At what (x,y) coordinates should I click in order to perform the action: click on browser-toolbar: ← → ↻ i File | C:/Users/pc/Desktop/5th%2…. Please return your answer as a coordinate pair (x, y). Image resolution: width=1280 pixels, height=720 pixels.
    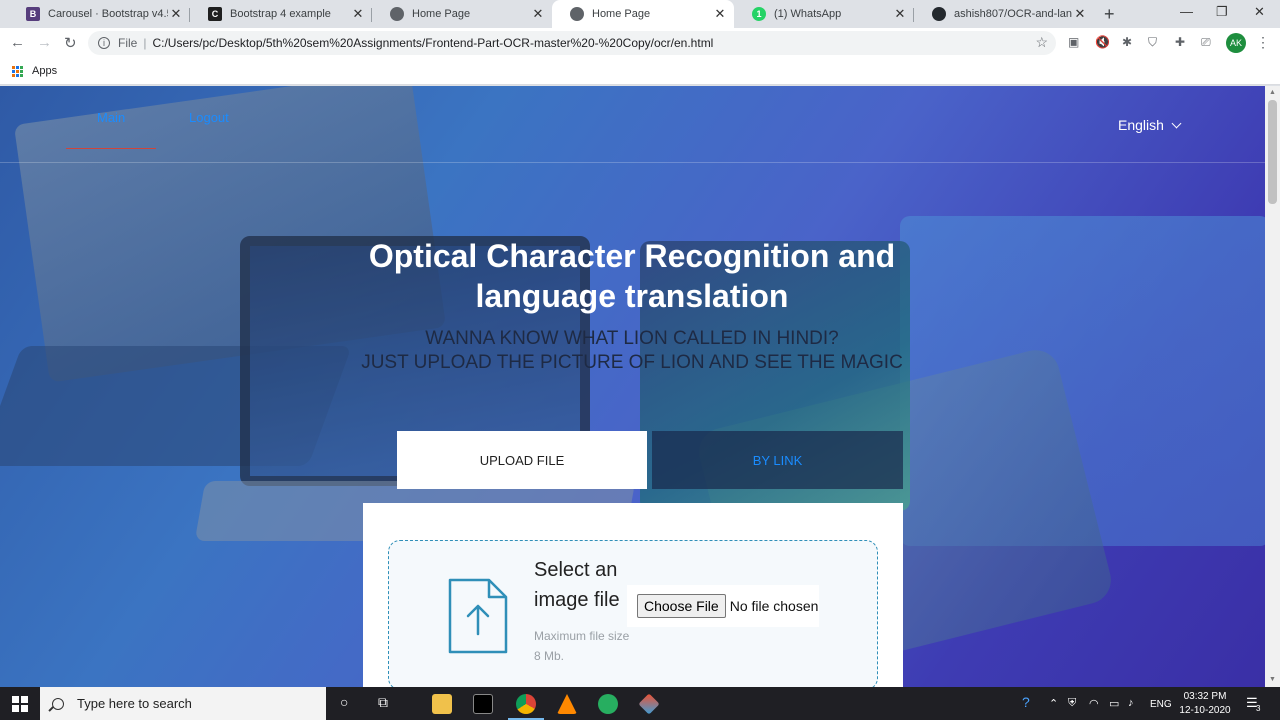
    Looking at the image, I should click on (640, 43).